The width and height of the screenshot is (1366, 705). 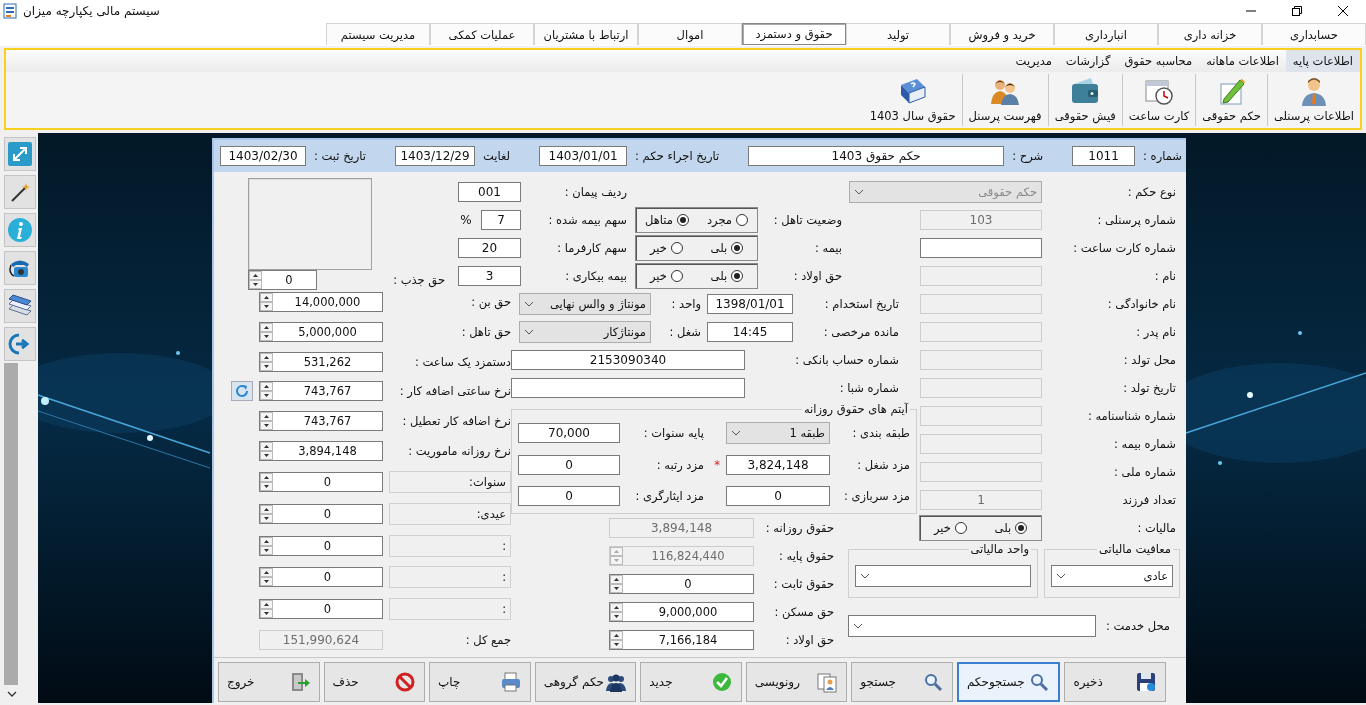 What do you see at coordinates (1104, 156) in the screenshot?
I see `text-field: 1011` at bounding box center [1104, 156].